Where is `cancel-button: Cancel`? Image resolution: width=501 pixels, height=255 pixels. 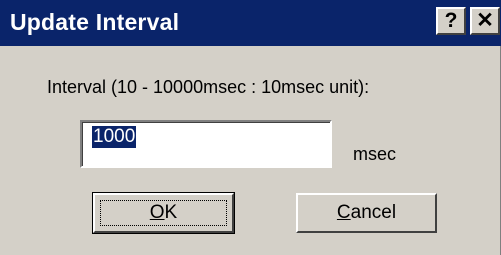 cancel-button: Cancel is located at coordinates (366, 213).